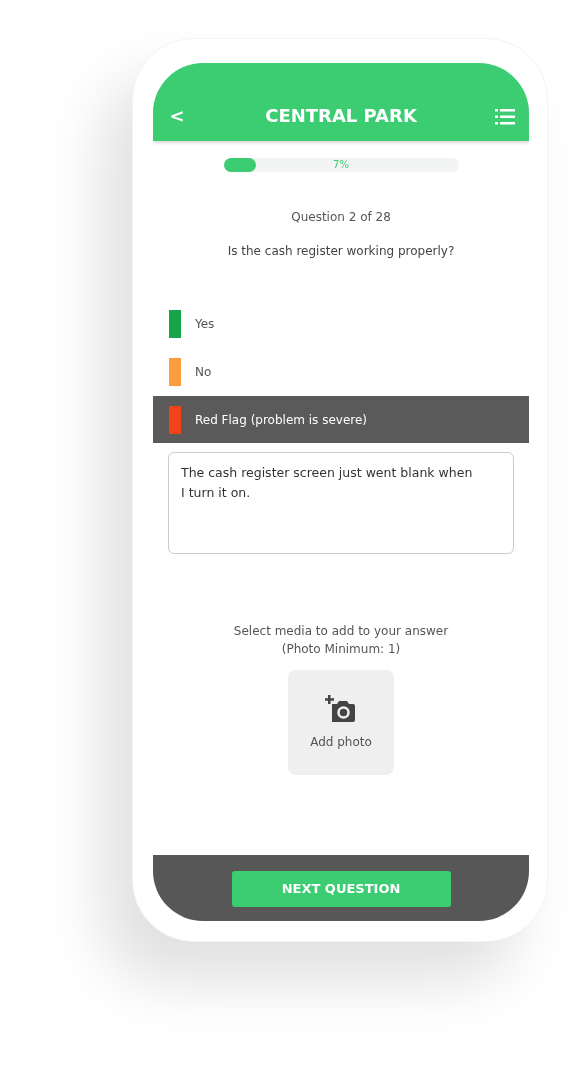 Image resolution: width=578 pixels, height=1066 pixels. I want to click on list-menu-icon, so click(505, 117).